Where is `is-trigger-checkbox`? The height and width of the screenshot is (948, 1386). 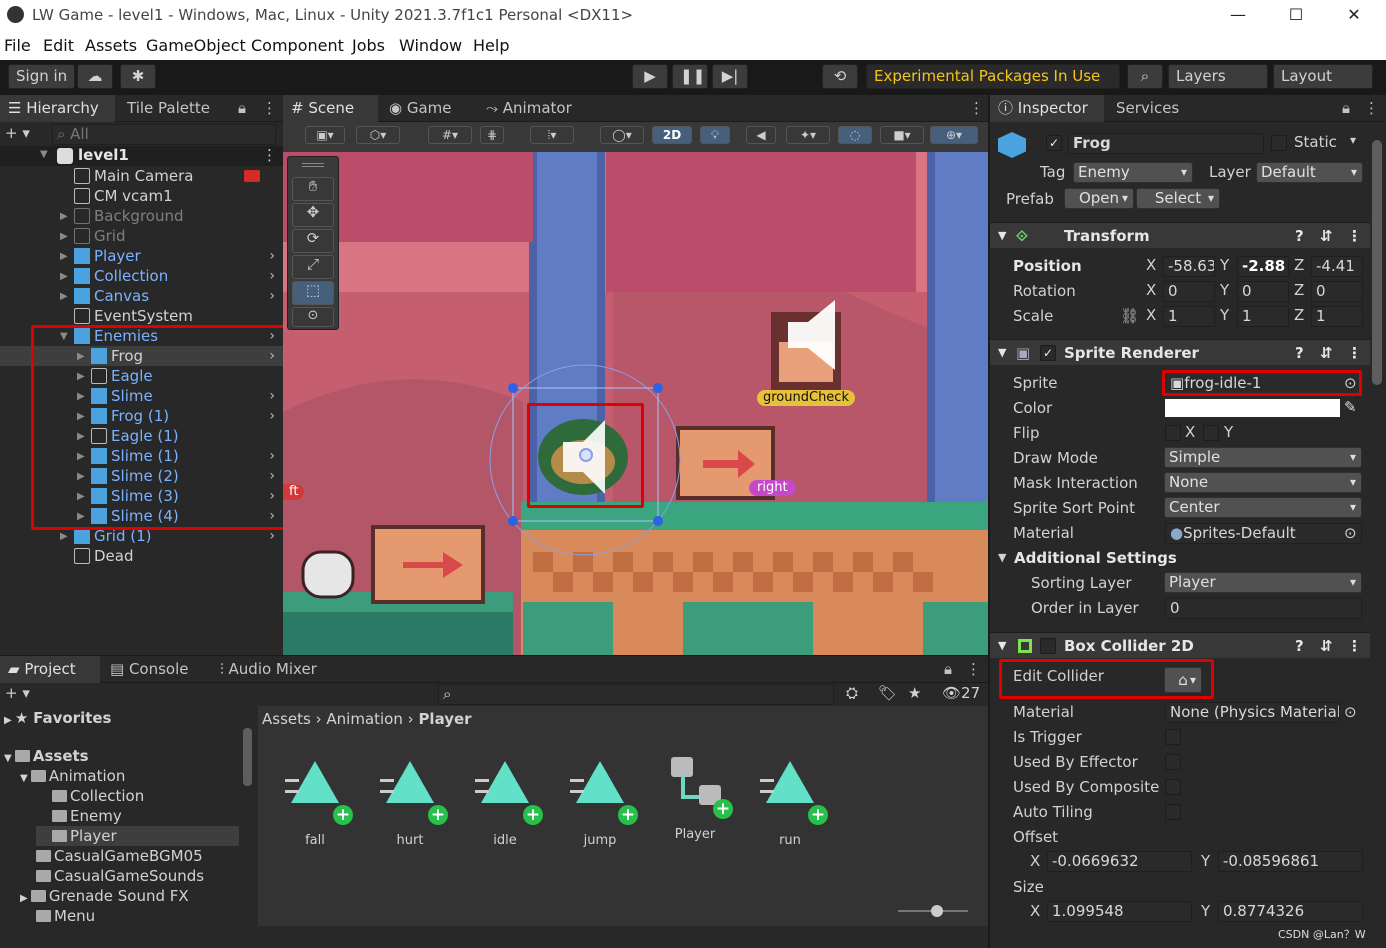 is-trigger-checkbox is located at coordinates (1173, 737).